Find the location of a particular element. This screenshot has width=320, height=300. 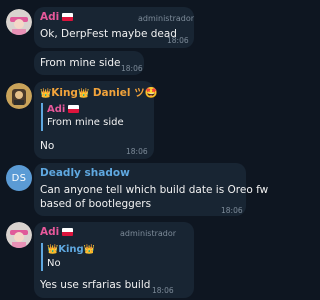

king-daniel-avatar is located at coordinates (19, 96).